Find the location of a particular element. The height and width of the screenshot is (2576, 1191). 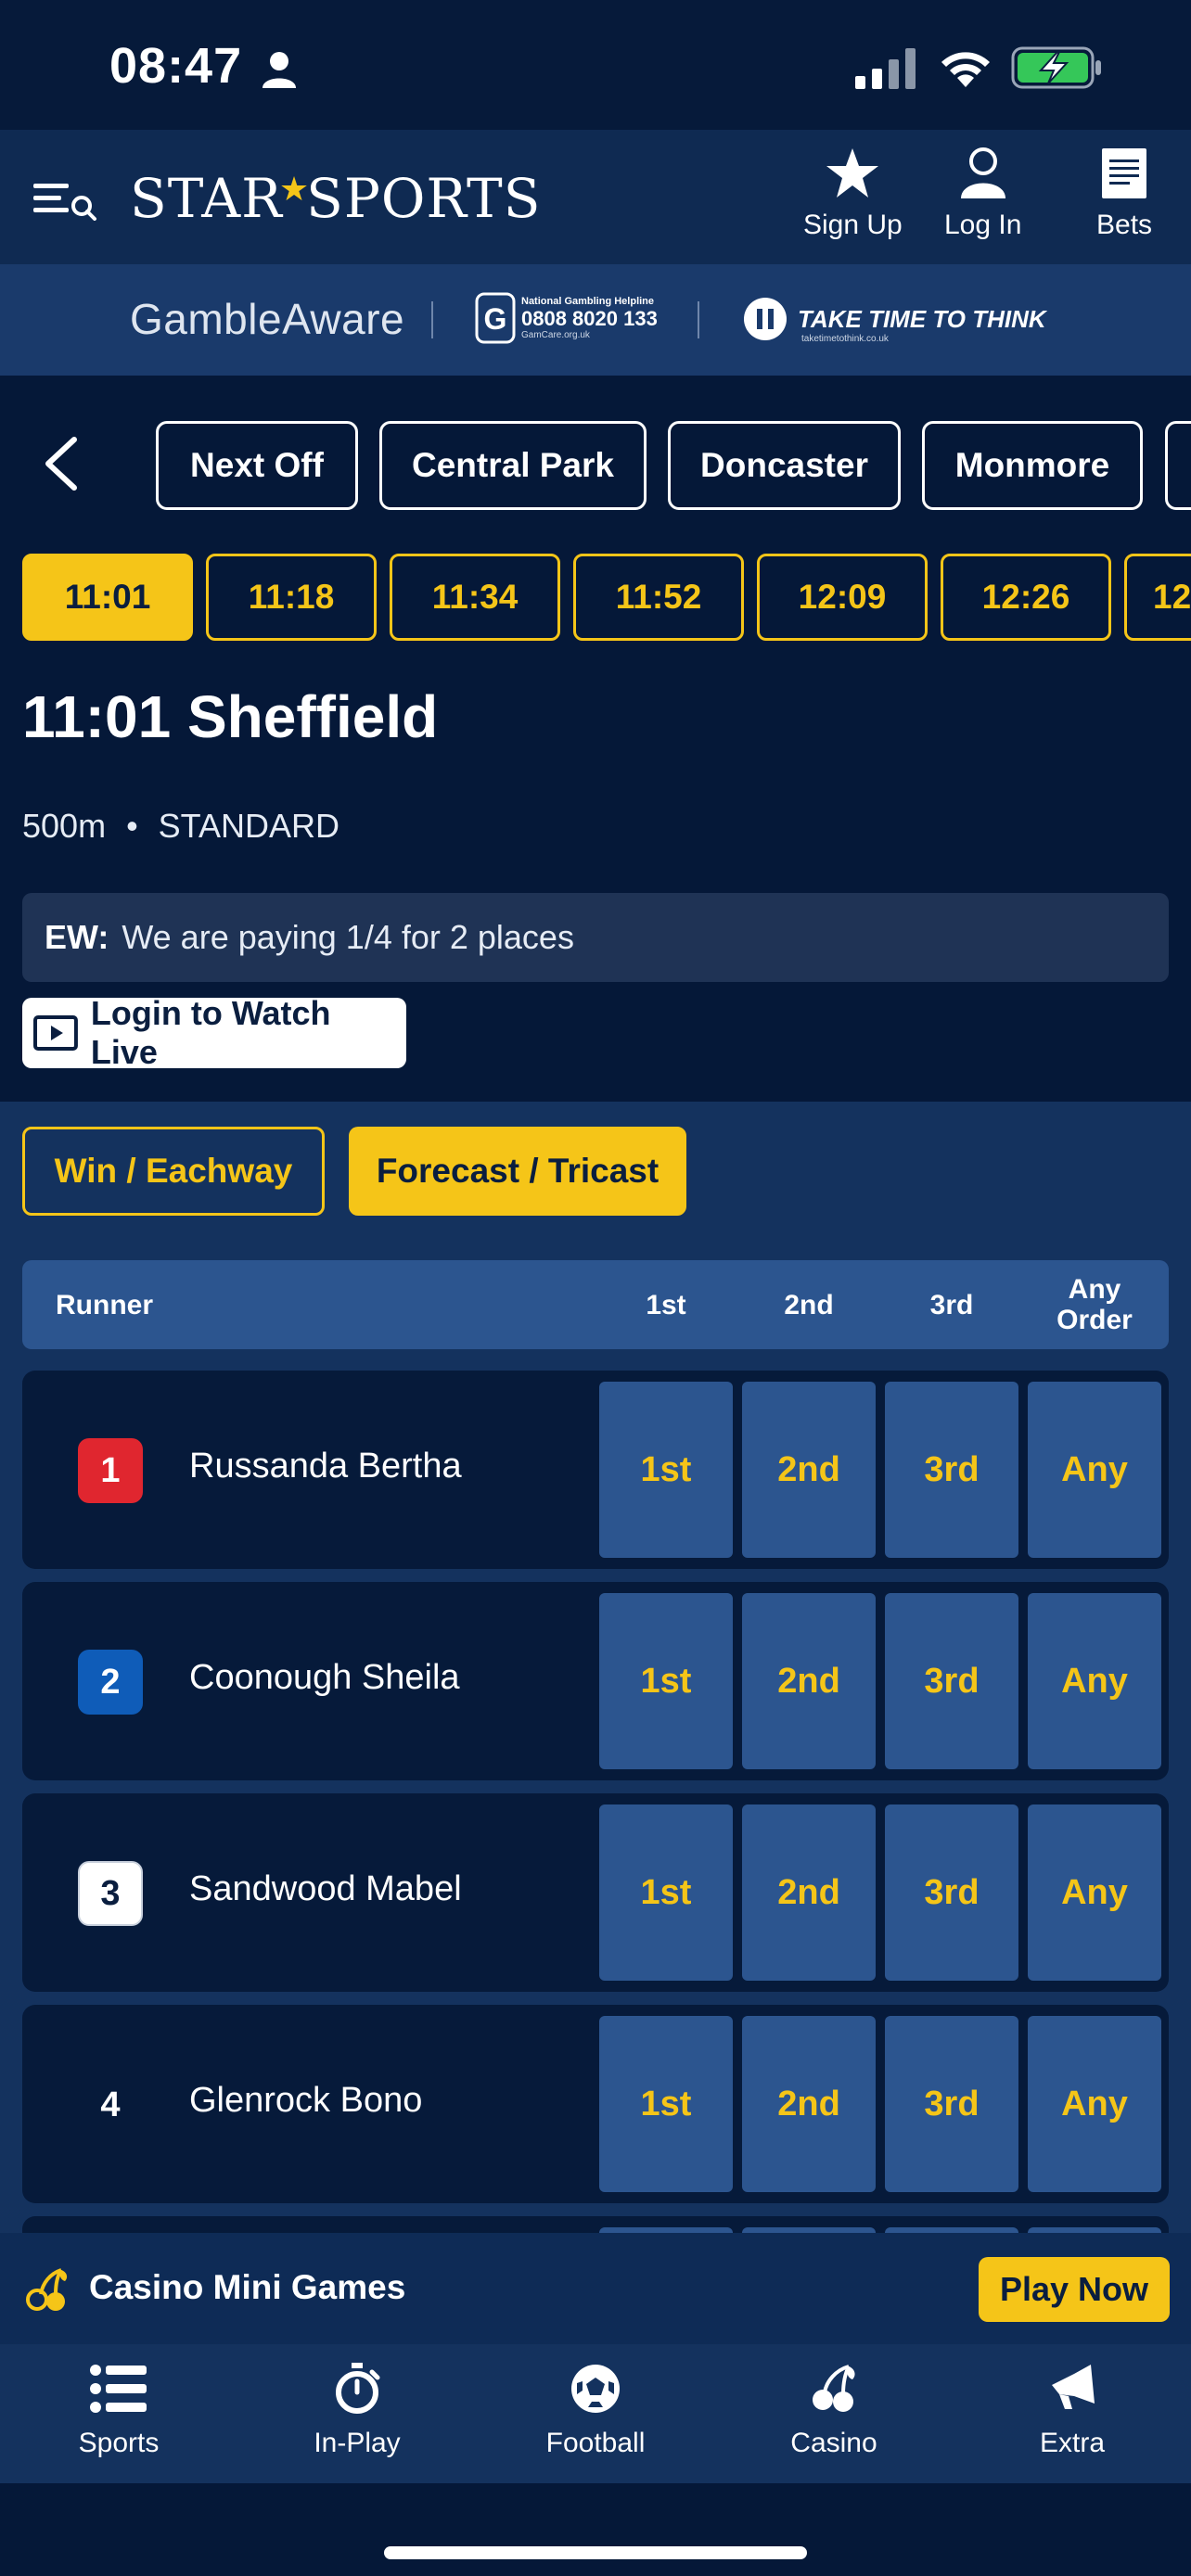

meeting-tabs: Next Off Central Park Doncaster Monmore is located at coordinates (595, 463).